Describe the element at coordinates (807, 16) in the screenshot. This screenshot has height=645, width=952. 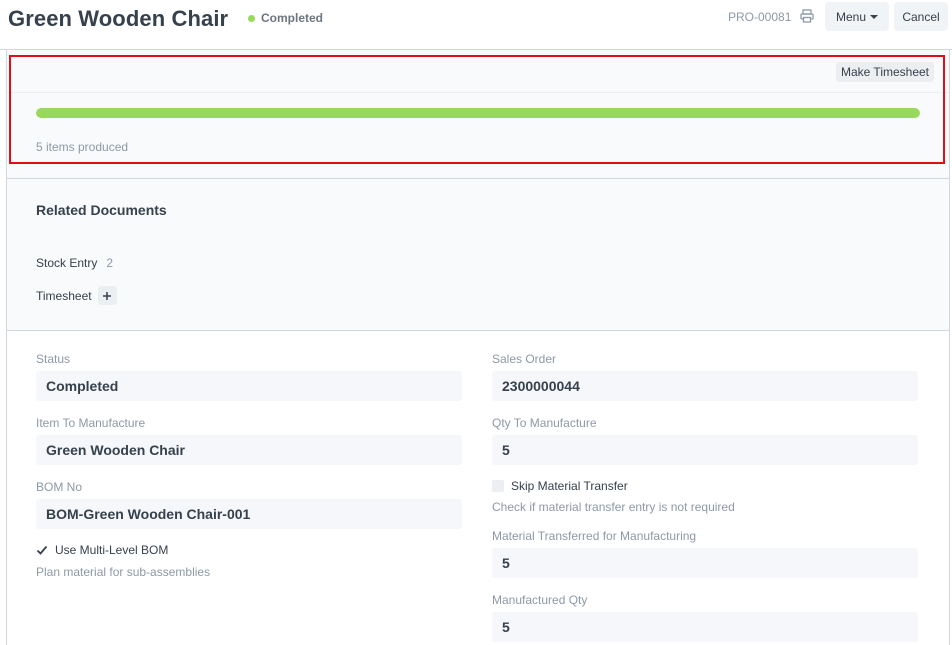
I see `printer-icon` at that location.